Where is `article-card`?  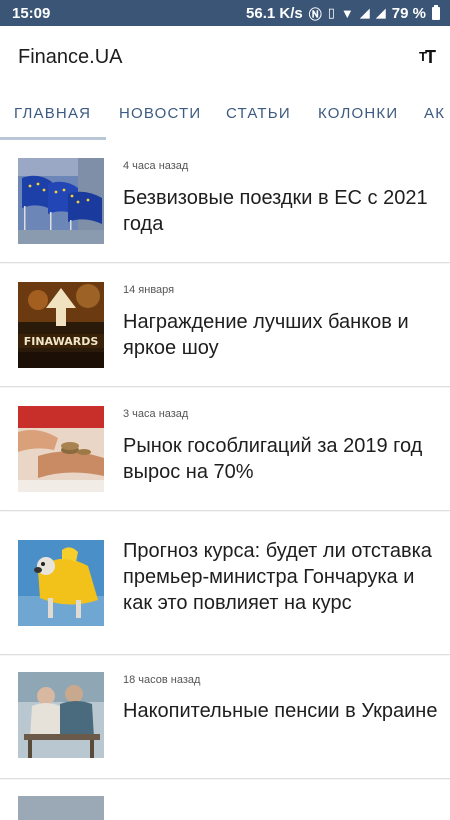 article-card is located at coordinates (225, 800).